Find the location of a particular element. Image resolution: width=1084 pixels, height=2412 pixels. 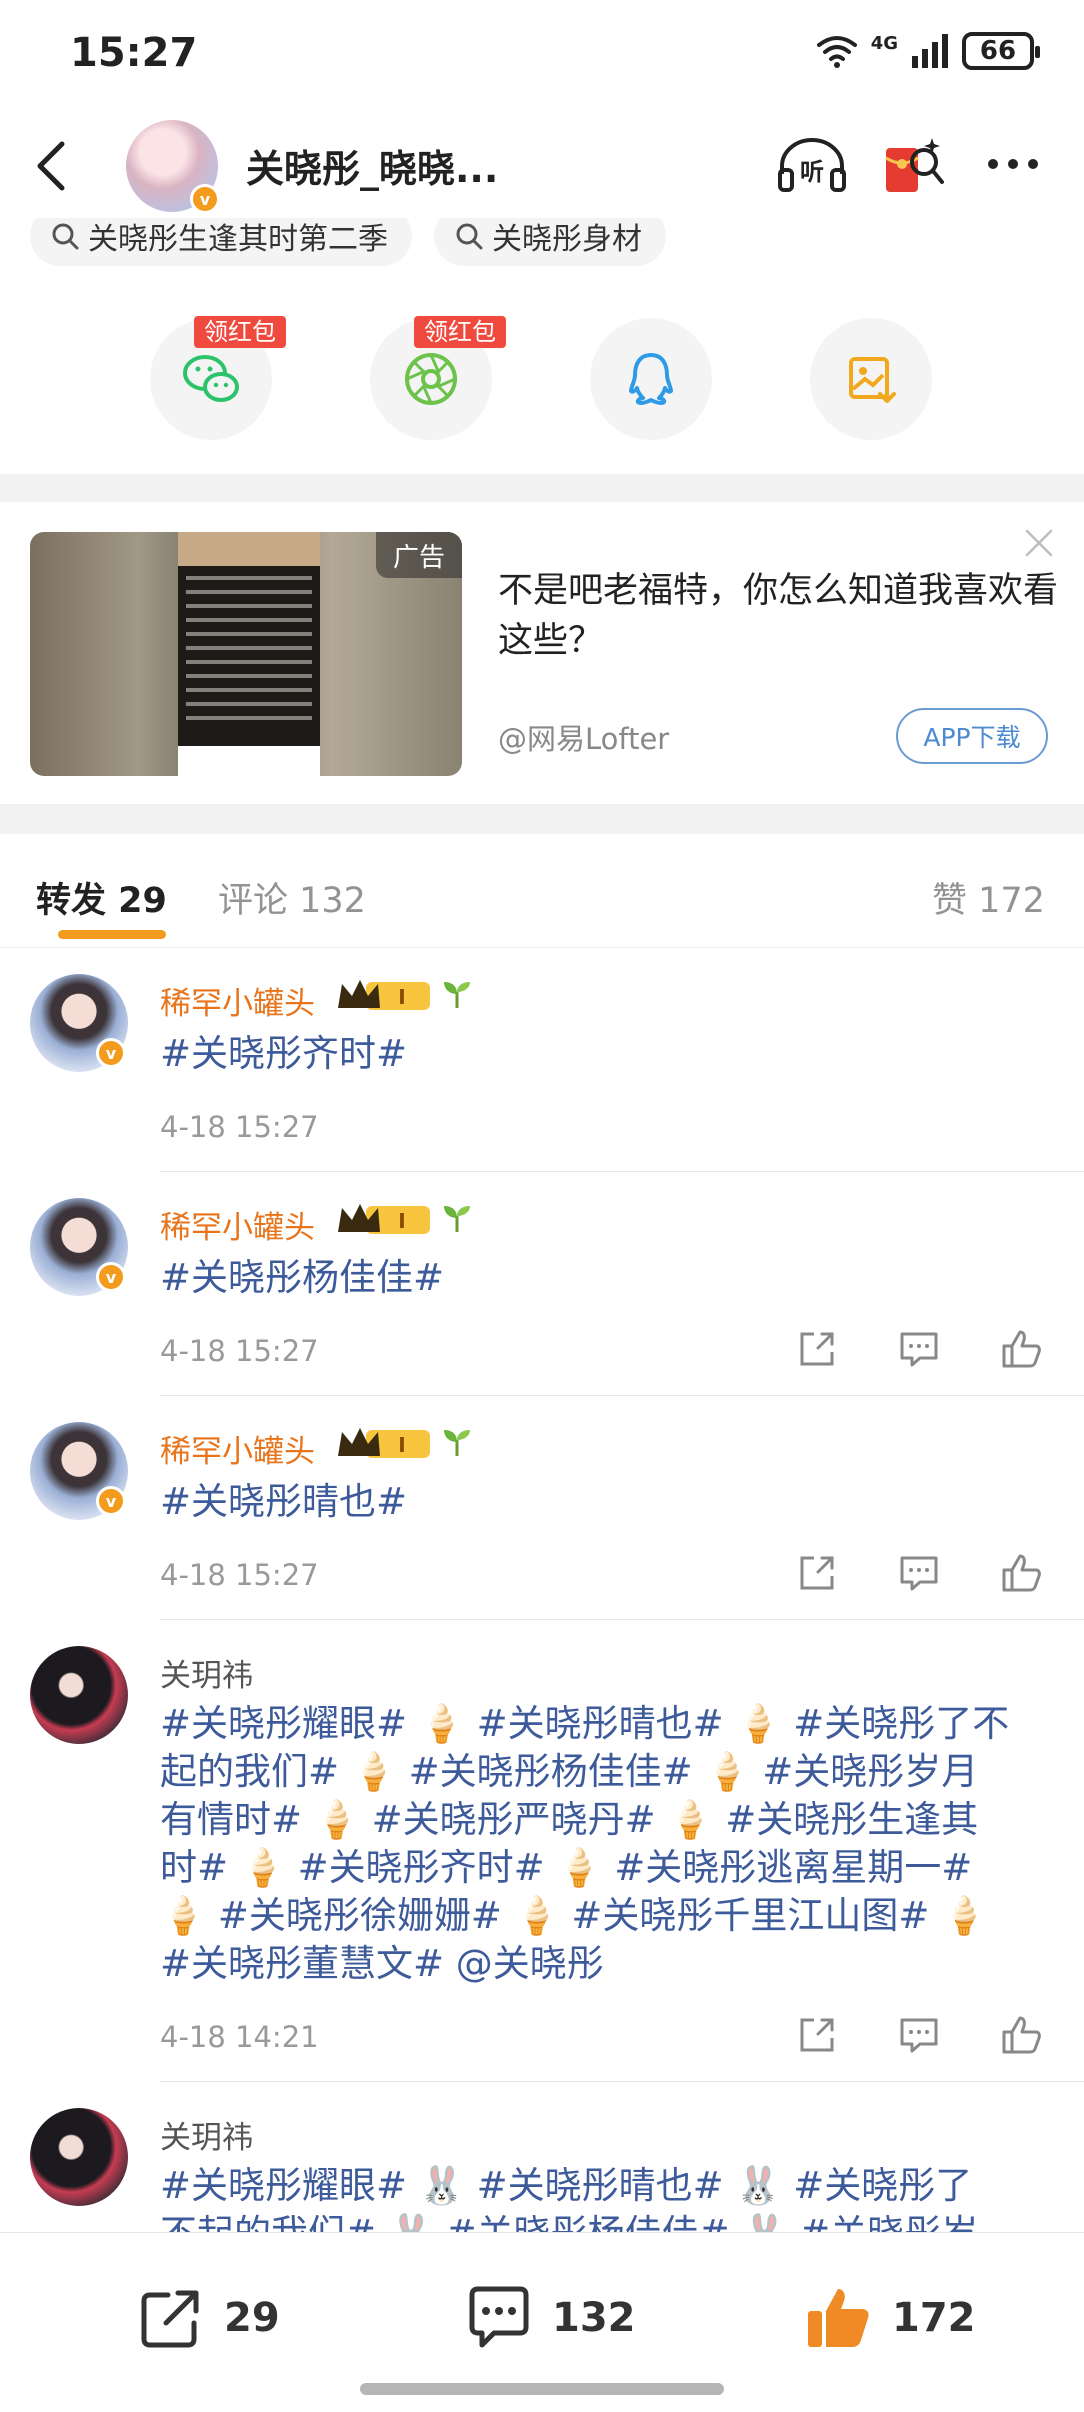

post-time: 4-18 15:27 is located at coordinates (239, 1127).